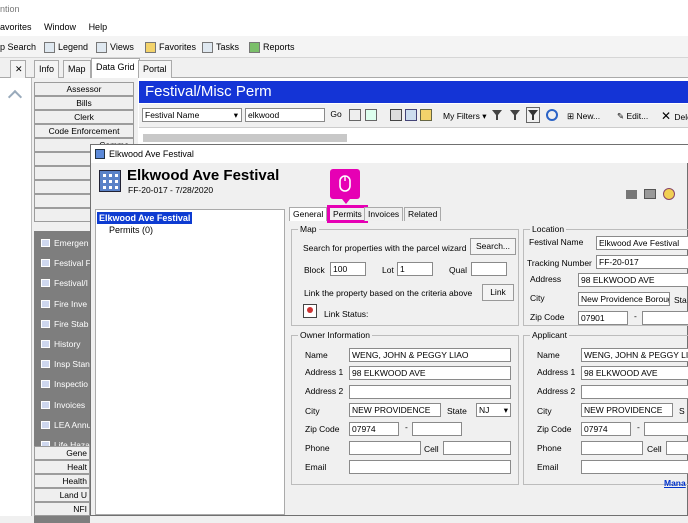 The image size is (688, 523). What do you see at coordinates (371, 115) in the screenshot?
I see `refresh-icon` at bounding box center [371, 115].